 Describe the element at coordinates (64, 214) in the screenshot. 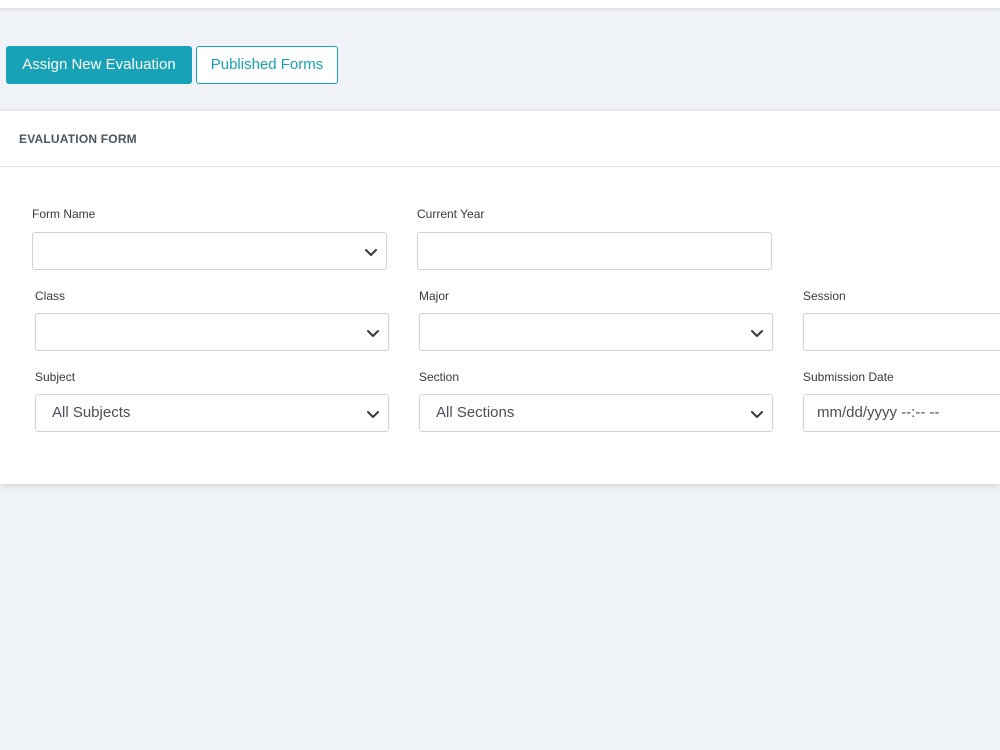

I see `form-name-label: Form Name` at that location.